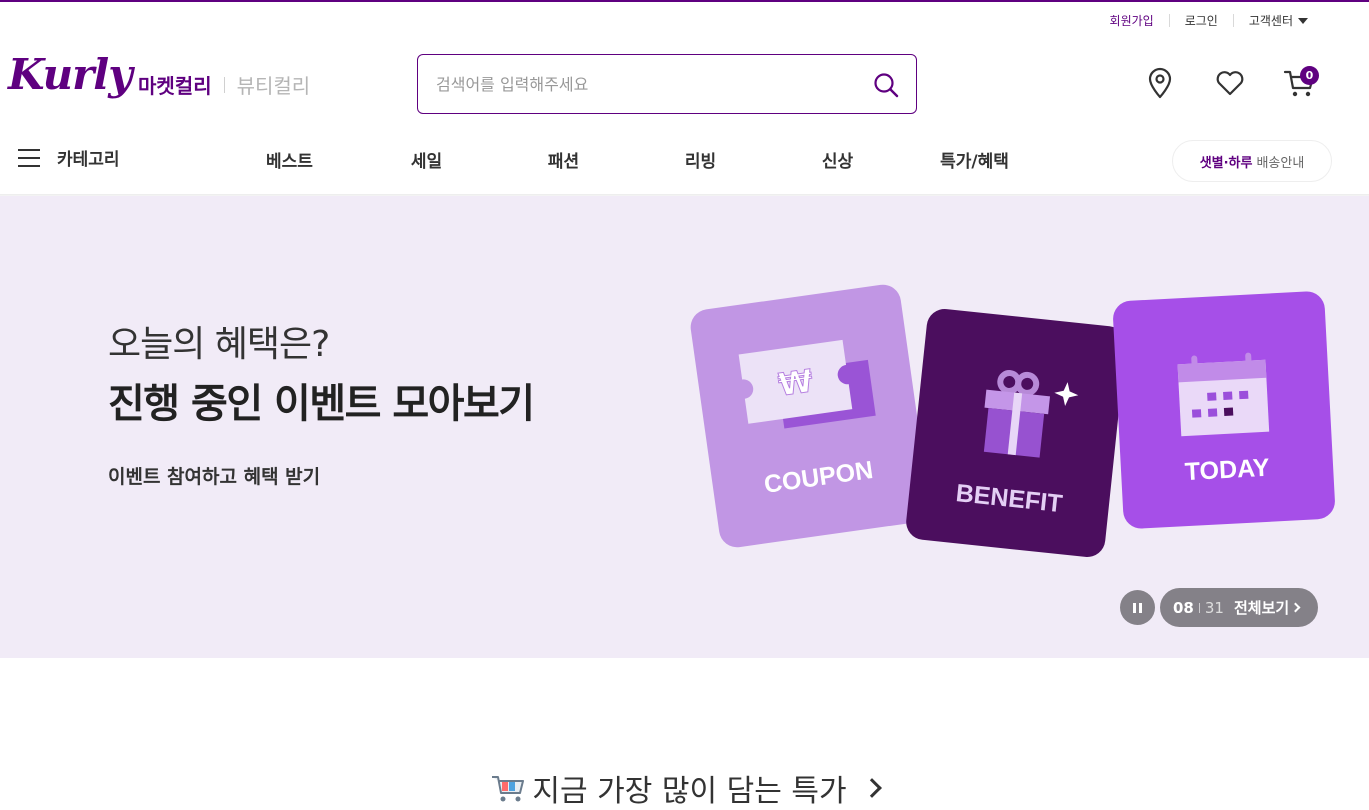 This screenshot has width=1369, height=810. Describe the element at coordinates (646, 84) in the screenshot. I see `search-input` at that location.